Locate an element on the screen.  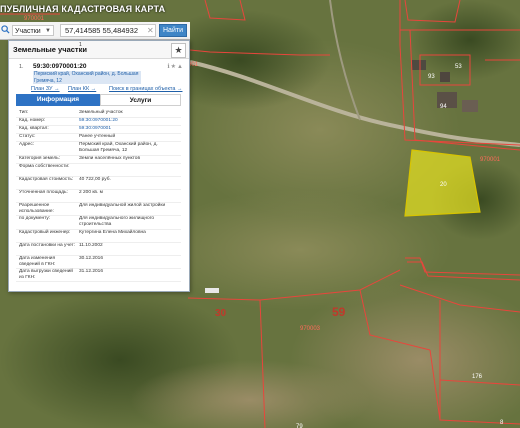
attr-key: Дата постановки на учет: is located at coordinates (47, 245).